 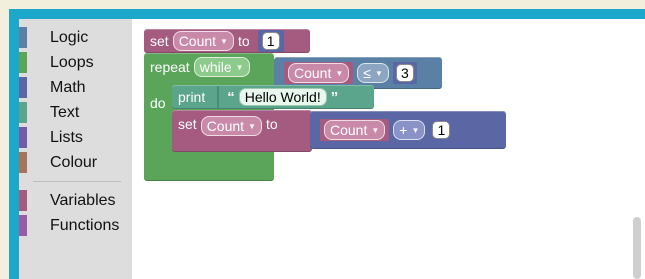 I want to click on category-label: Math, so click(x=68, y=87).